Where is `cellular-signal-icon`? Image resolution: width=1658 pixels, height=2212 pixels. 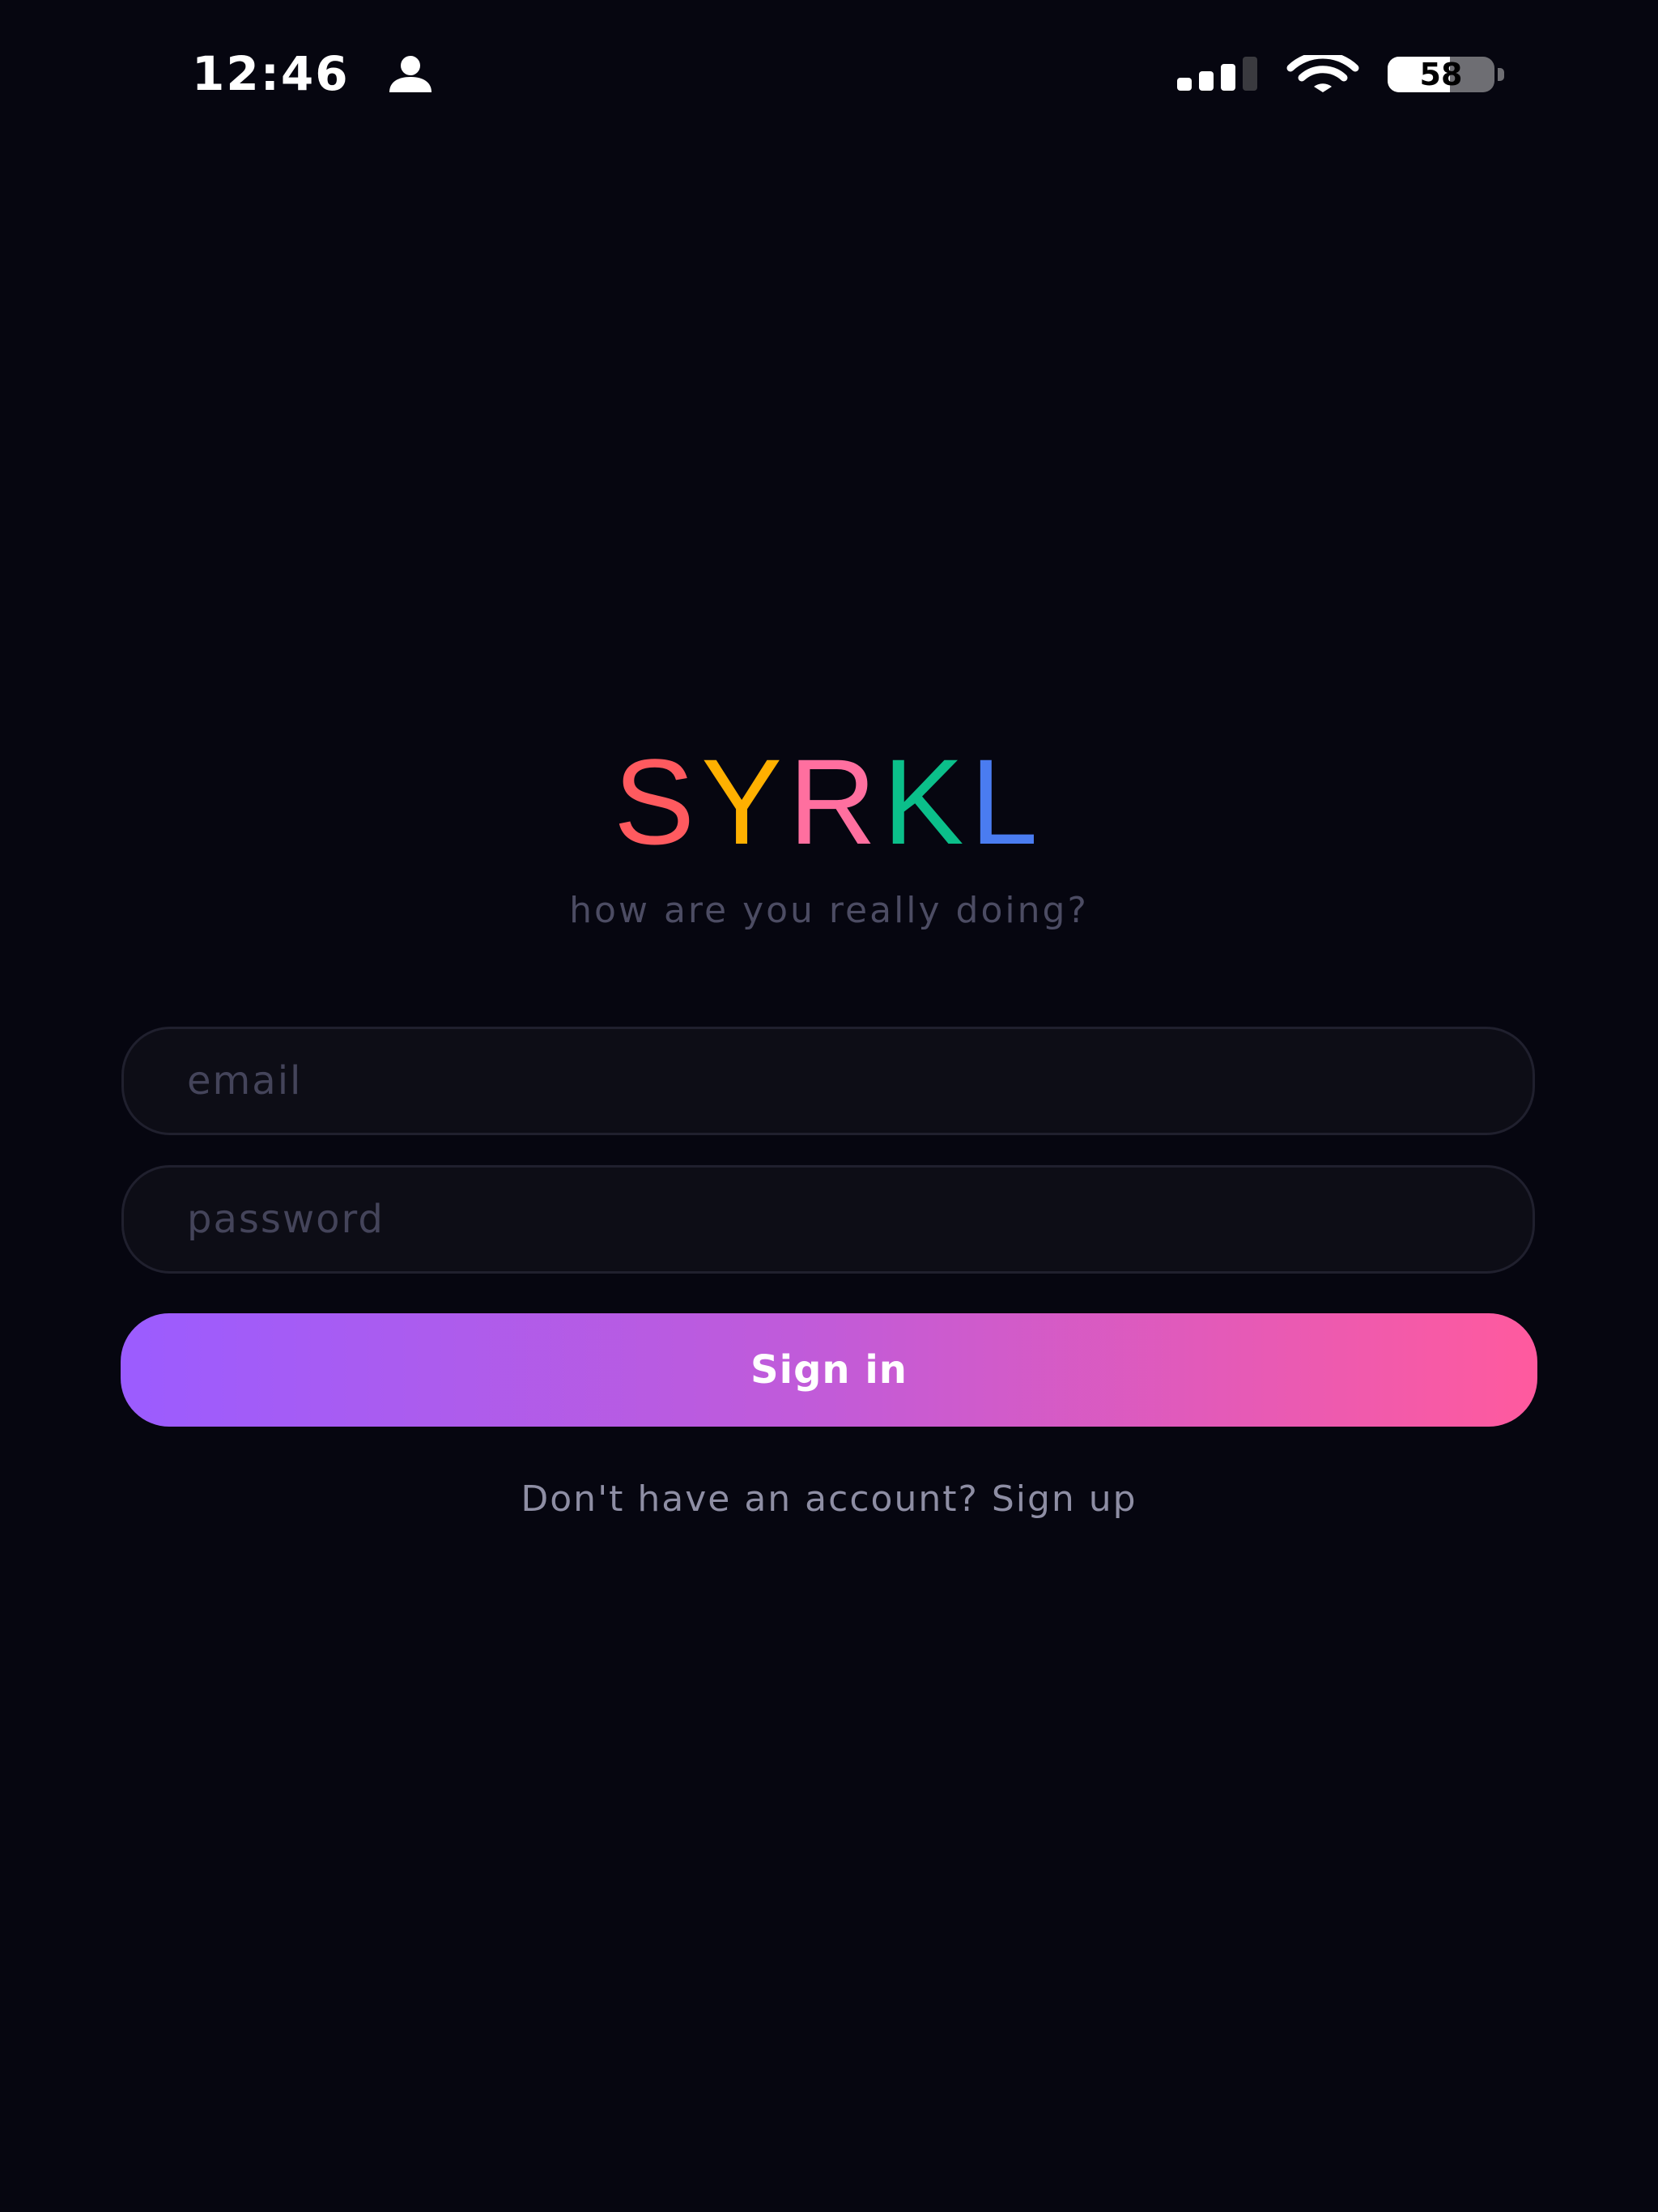
cellular-signal-icon is located at coordinates (1217, 74).